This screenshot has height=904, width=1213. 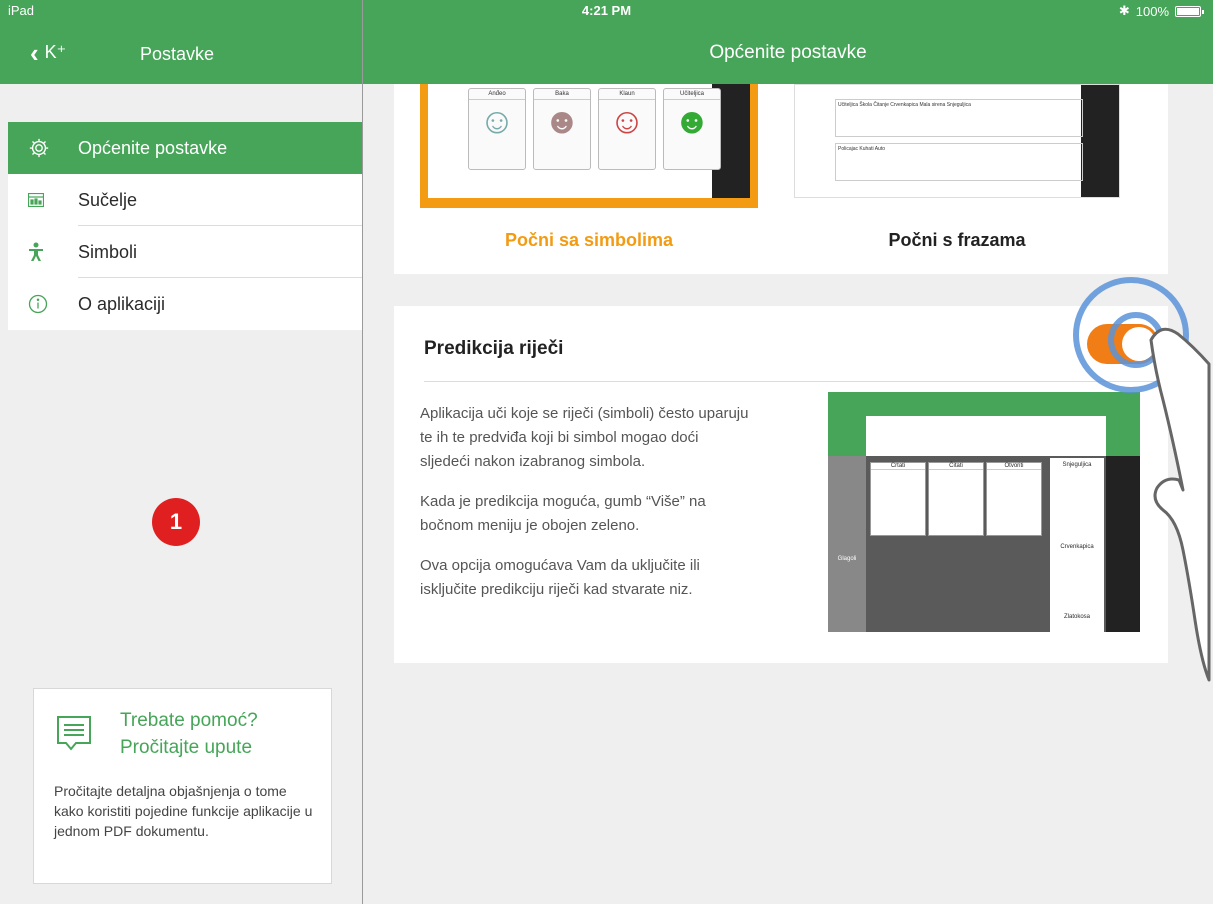 I want to click on screenshot-cell: Čitati, so click(x=956, y=499).